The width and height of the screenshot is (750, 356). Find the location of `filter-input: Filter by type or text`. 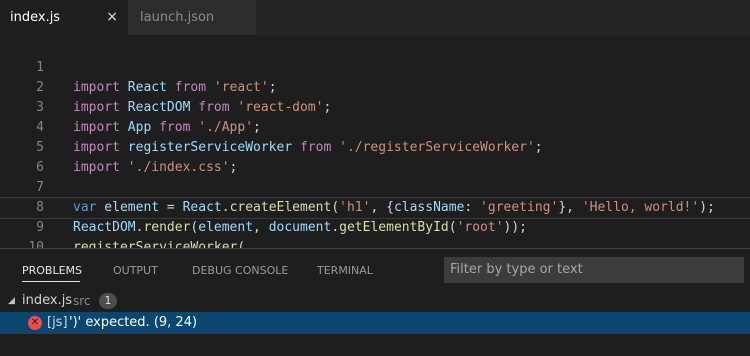

filter-input: Filter by type or text is located at coordinates (594, 270).